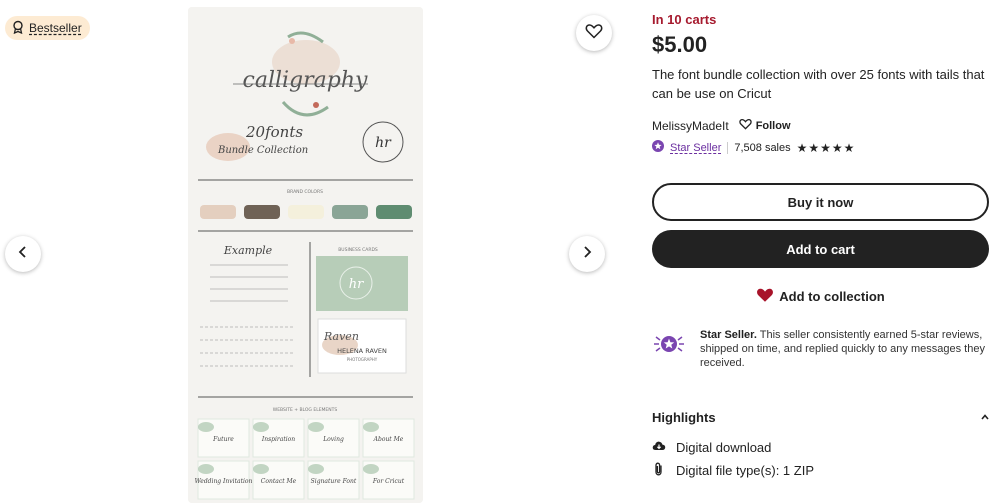 This screenshot has height=503, width=1000. What do you see at coordinates (684, 19) in the screenshot?
I see `in-carts-notice: In 10 carts` at bounding box center [684, 19].